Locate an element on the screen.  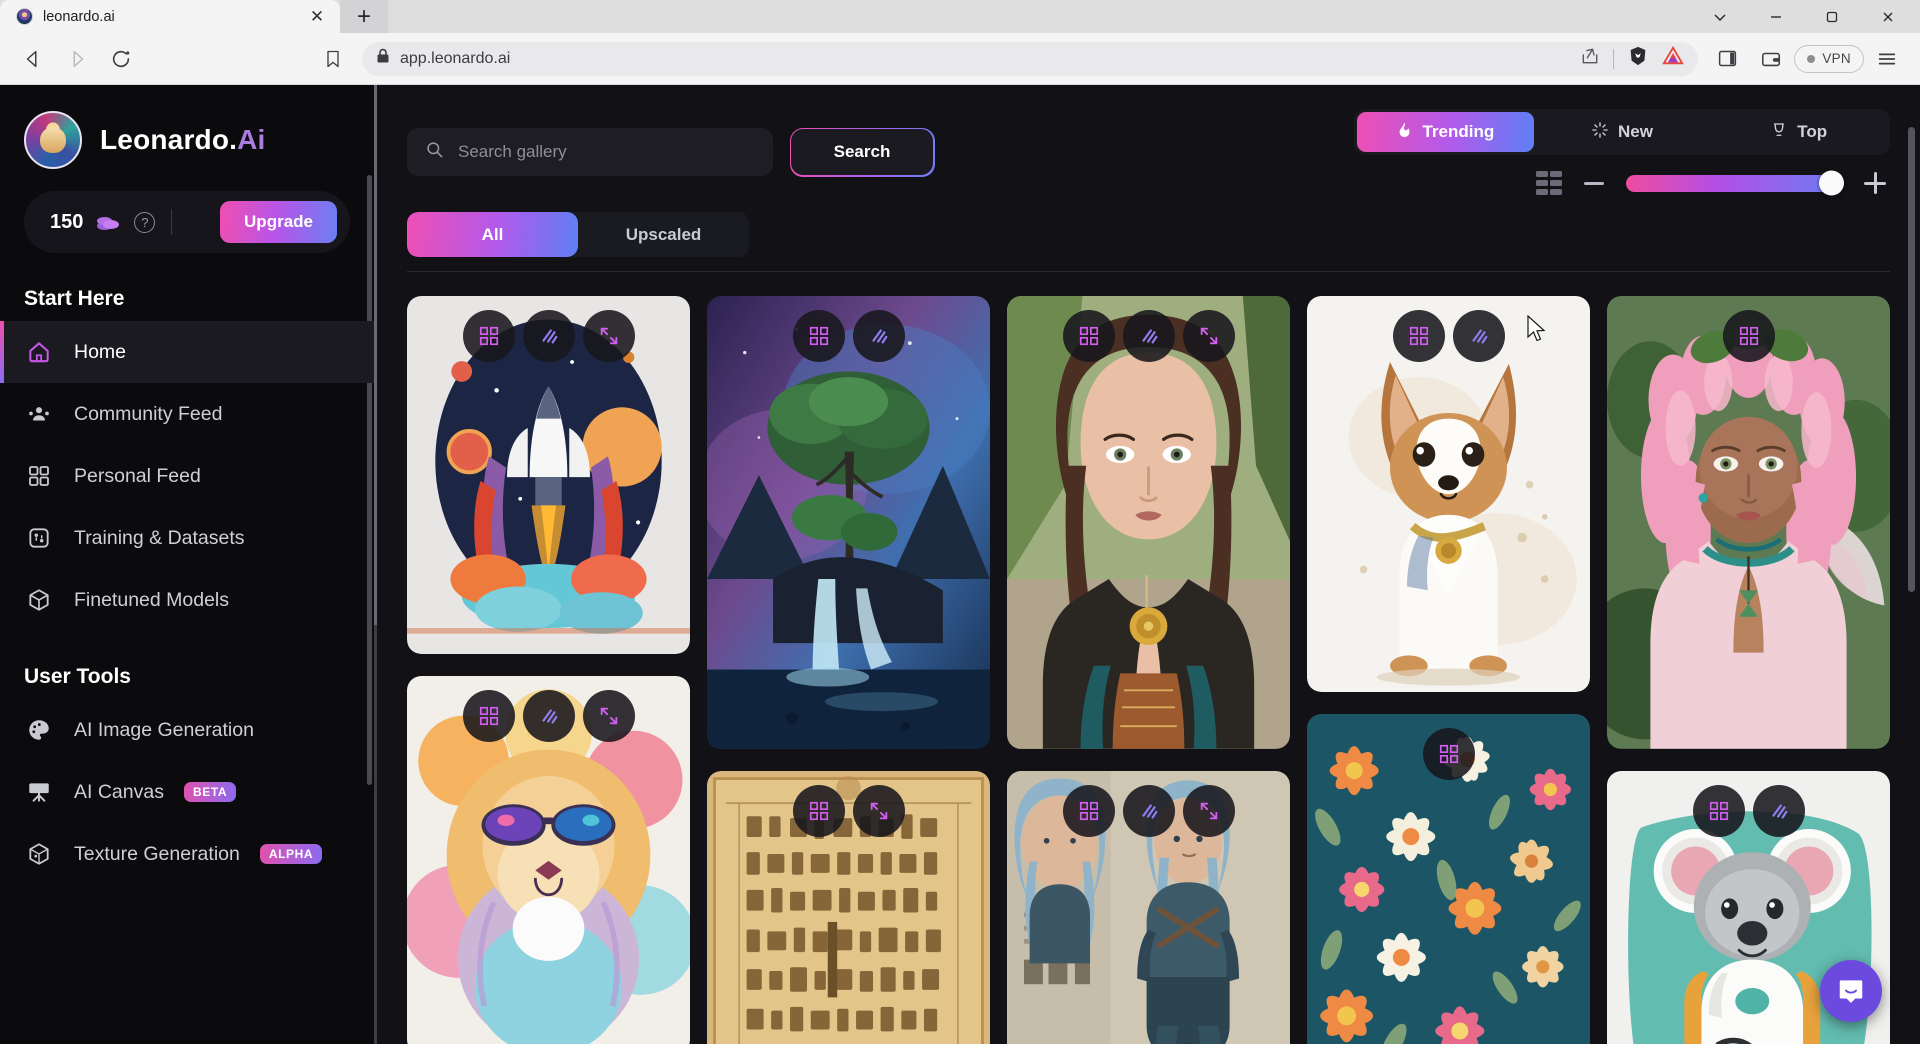
sparkle-icon is located at coordinates (1600, 132).